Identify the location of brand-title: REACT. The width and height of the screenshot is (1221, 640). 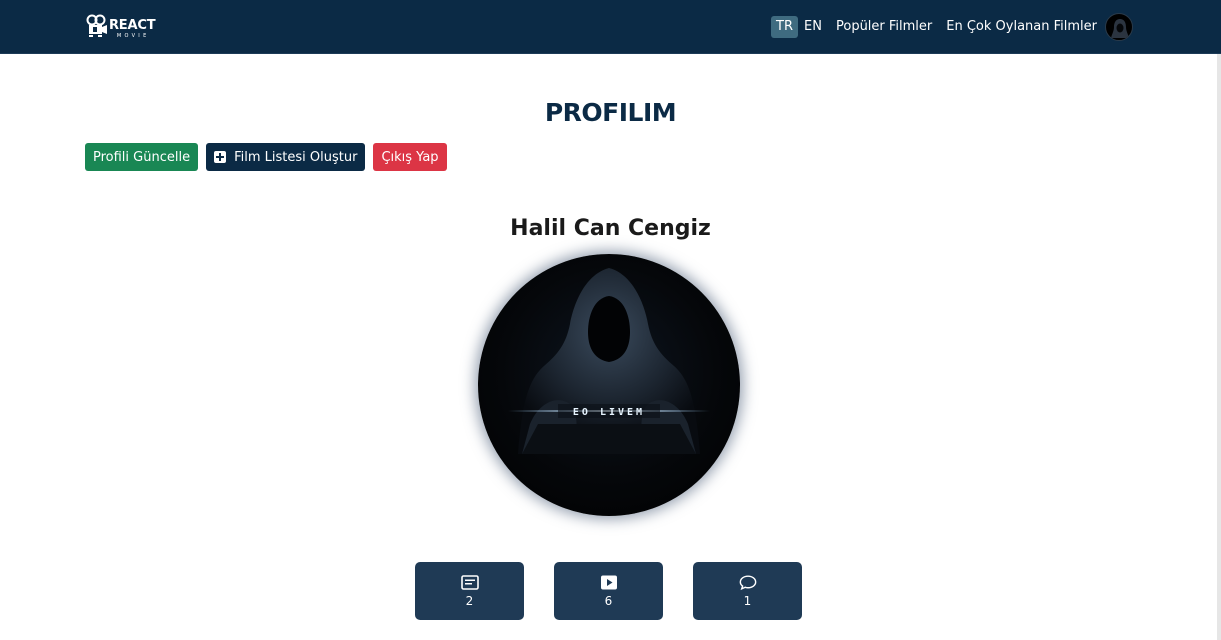
(132, 25).